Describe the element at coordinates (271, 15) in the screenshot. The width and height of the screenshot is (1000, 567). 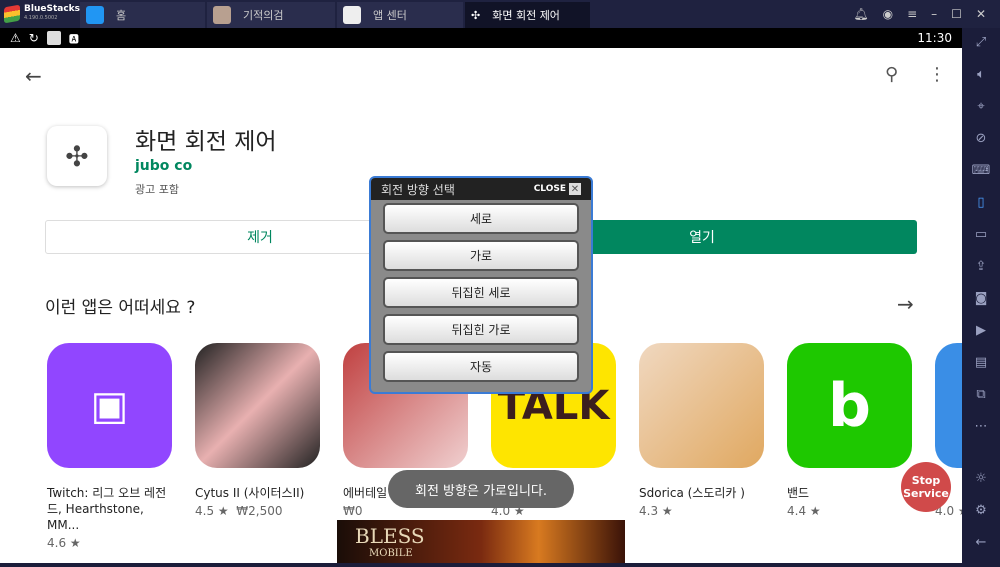
I see `tab-game: 기적의검` at that location.